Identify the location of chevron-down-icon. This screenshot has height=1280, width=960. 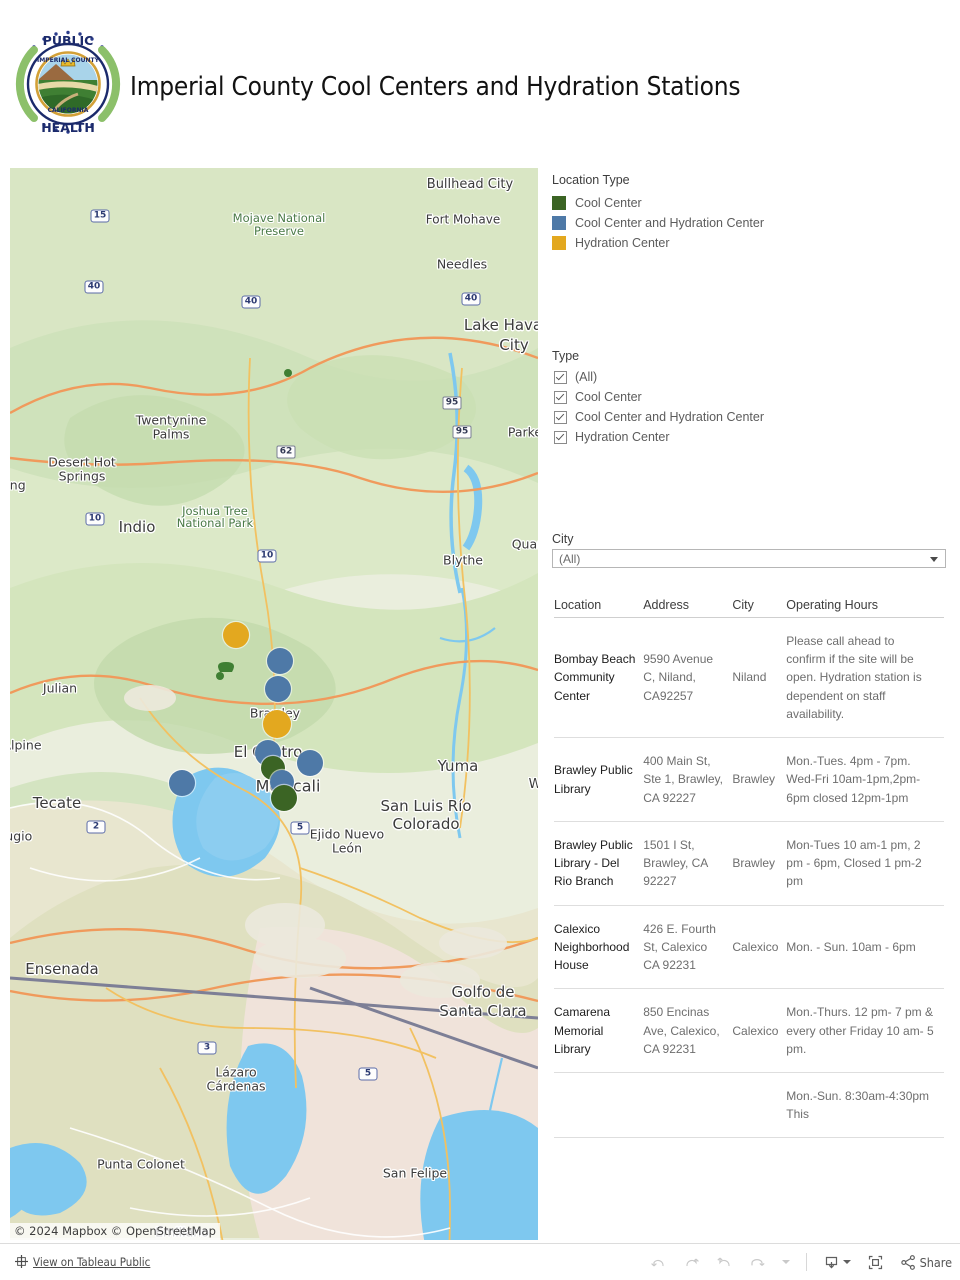
(934, 559).